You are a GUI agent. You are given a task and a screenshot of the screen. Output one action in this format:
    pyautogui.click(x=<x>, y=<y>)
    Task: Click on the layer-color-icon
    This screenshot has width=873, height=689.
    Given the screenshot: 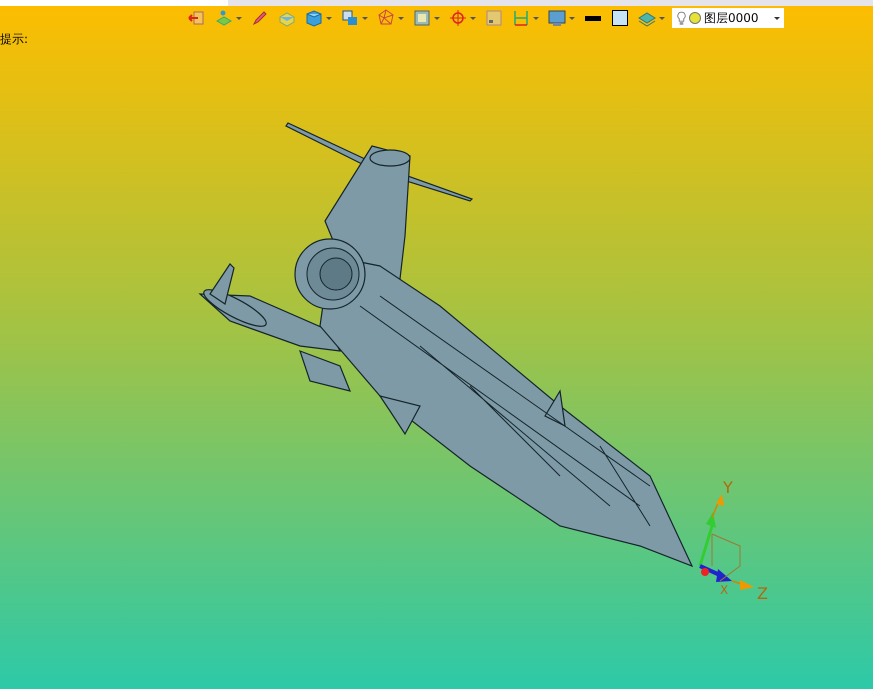 What is the action you would take?
    pyautogui.click(x=695, y=18)
    